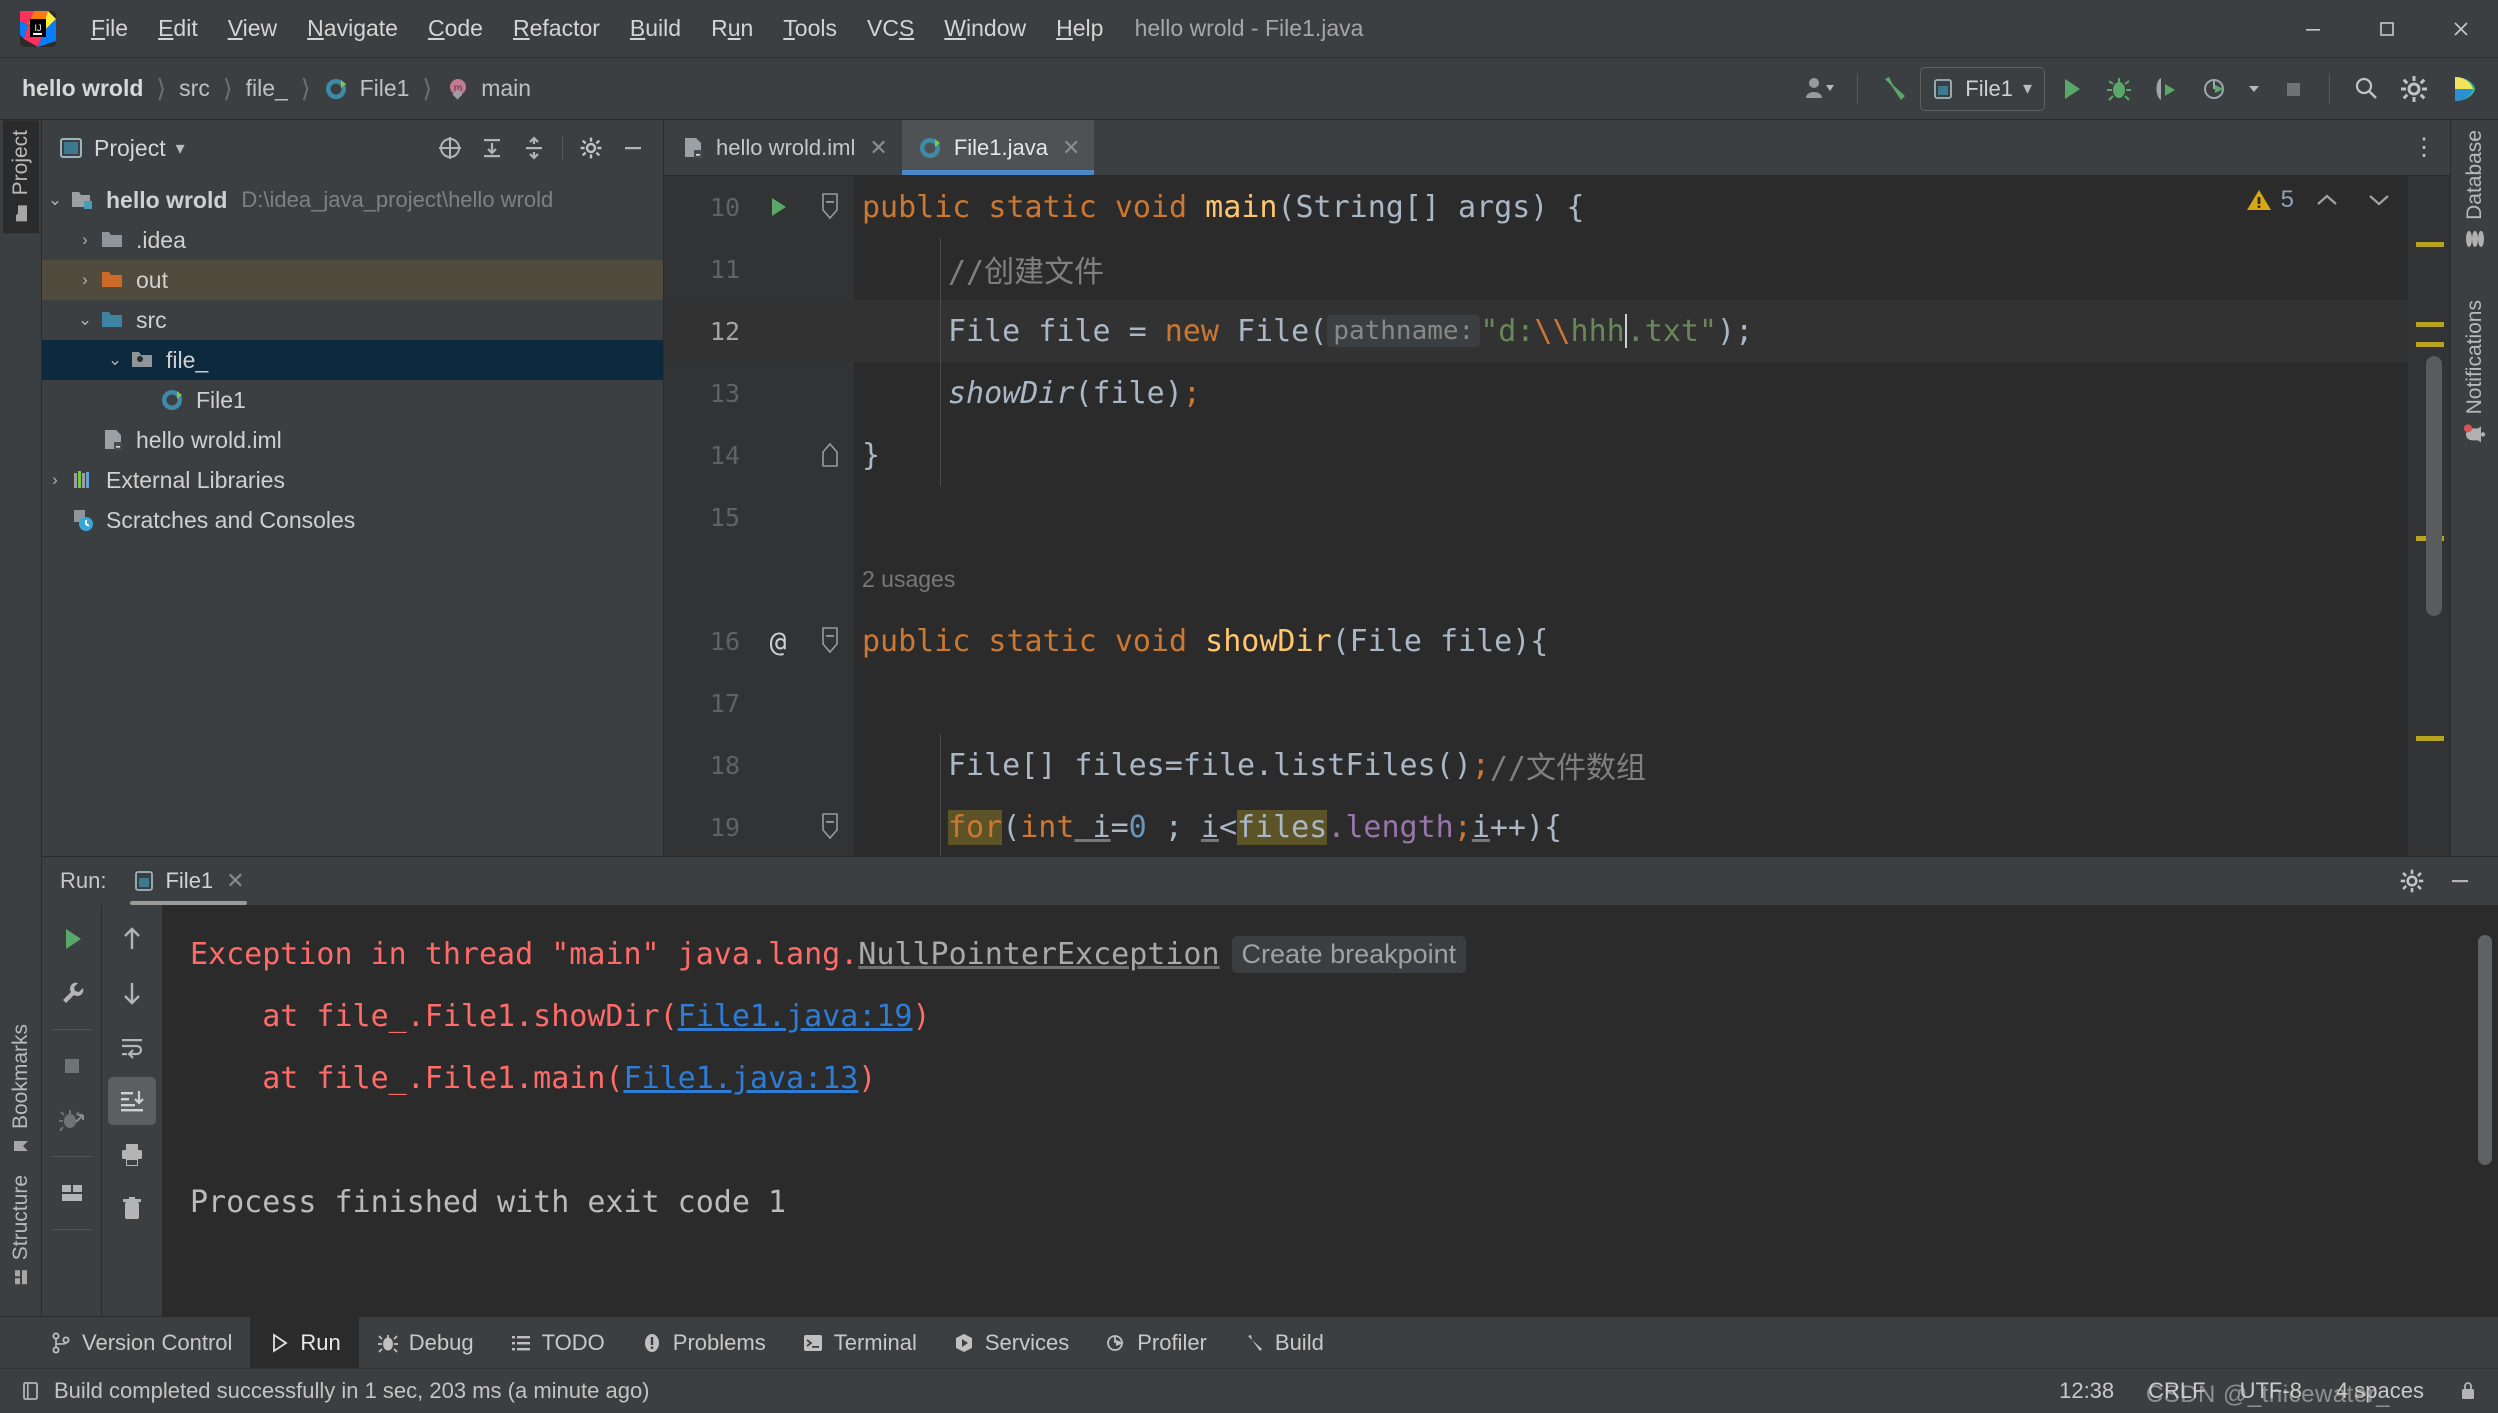 The width and height of the screenshot is (2498, 1413). What do you see at coordinates (85, 320) in the screenshot?
I see `chevron-down-icon: ⌄` at bounding box center [85, 320].